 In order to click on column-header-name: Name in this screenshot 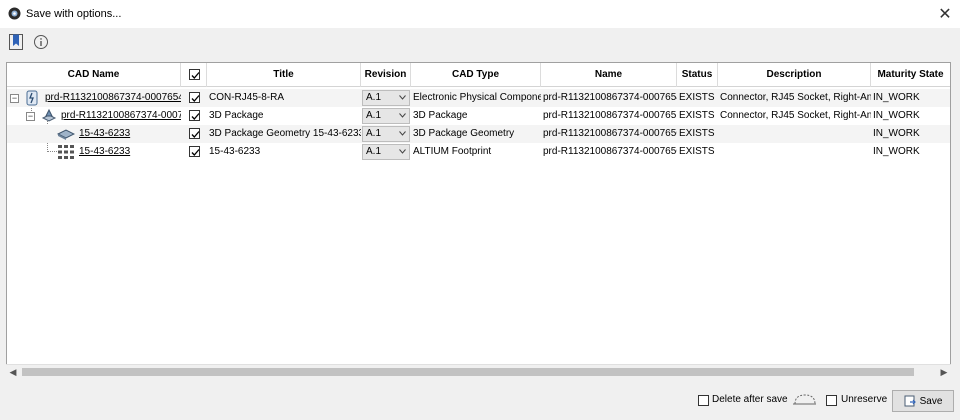, I will do `click(609, 75)`.